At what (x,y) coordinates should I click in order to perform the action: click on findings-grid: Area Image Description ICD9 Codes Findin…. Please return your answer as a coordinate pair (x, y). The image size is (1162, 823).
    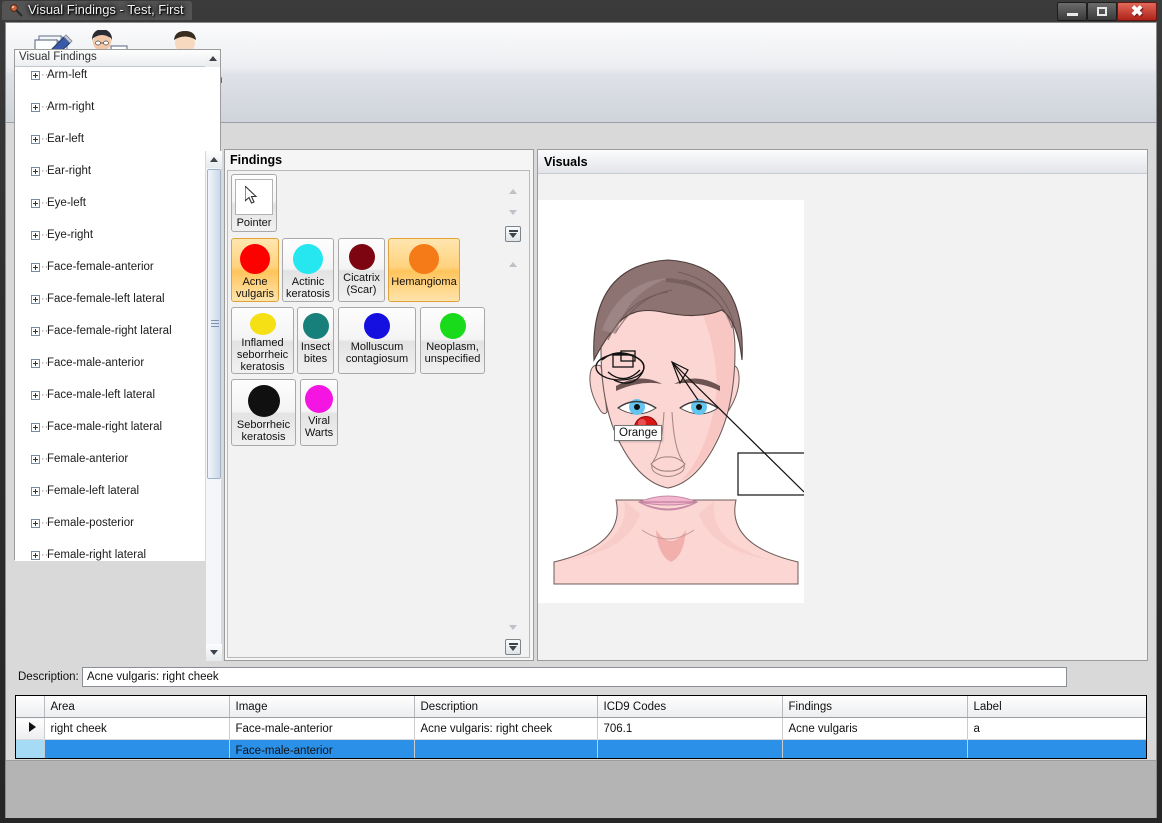
    Looking at the image, I should click on (581, 727).